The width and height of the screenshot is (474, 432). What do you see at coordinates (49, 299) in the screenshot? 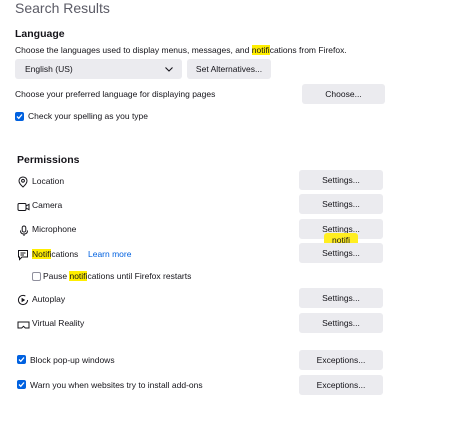
I see `permission-autoplay-label: Autoplay` at bounding box center [49, 299].